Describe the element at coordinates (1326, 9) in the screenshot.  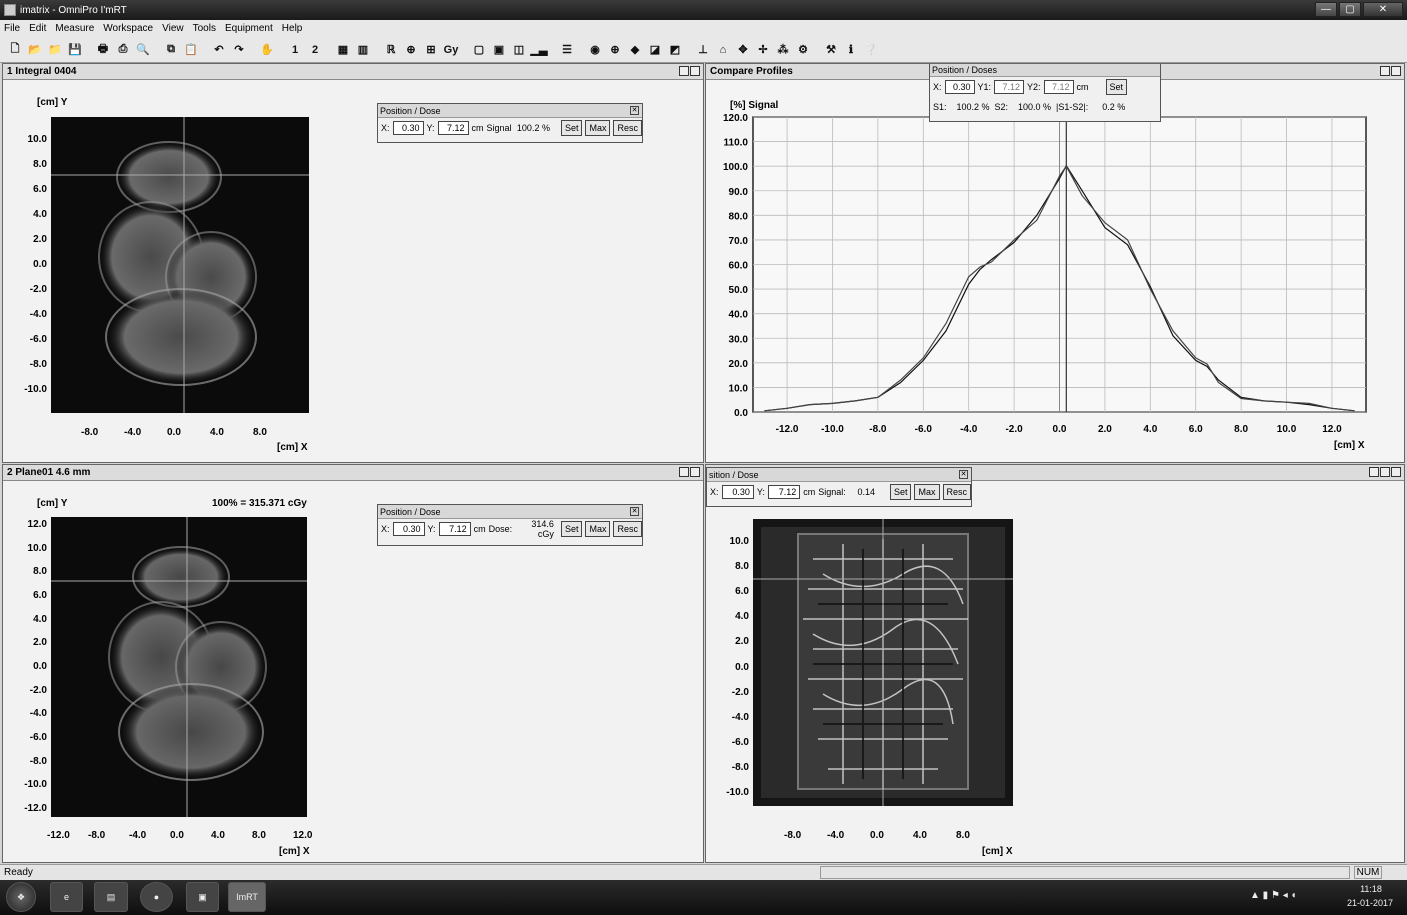
I see `minimize-button: —` at that location.